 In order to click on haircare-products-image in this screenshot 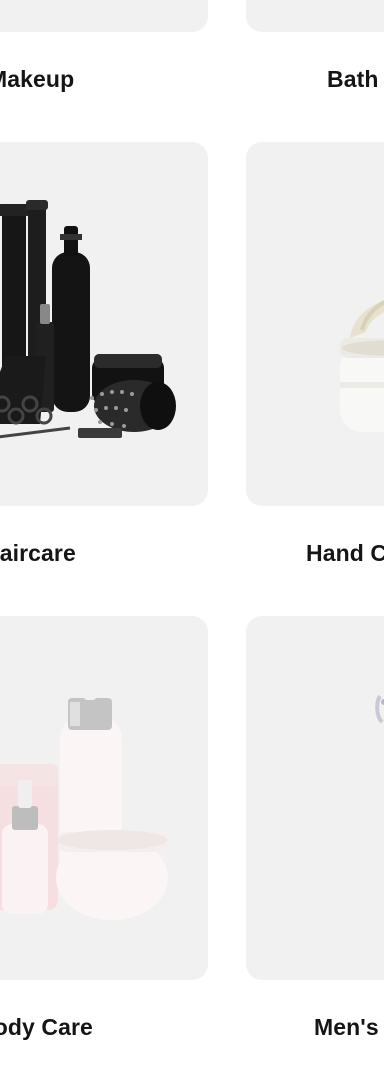, I will do `click(88, 319)`.